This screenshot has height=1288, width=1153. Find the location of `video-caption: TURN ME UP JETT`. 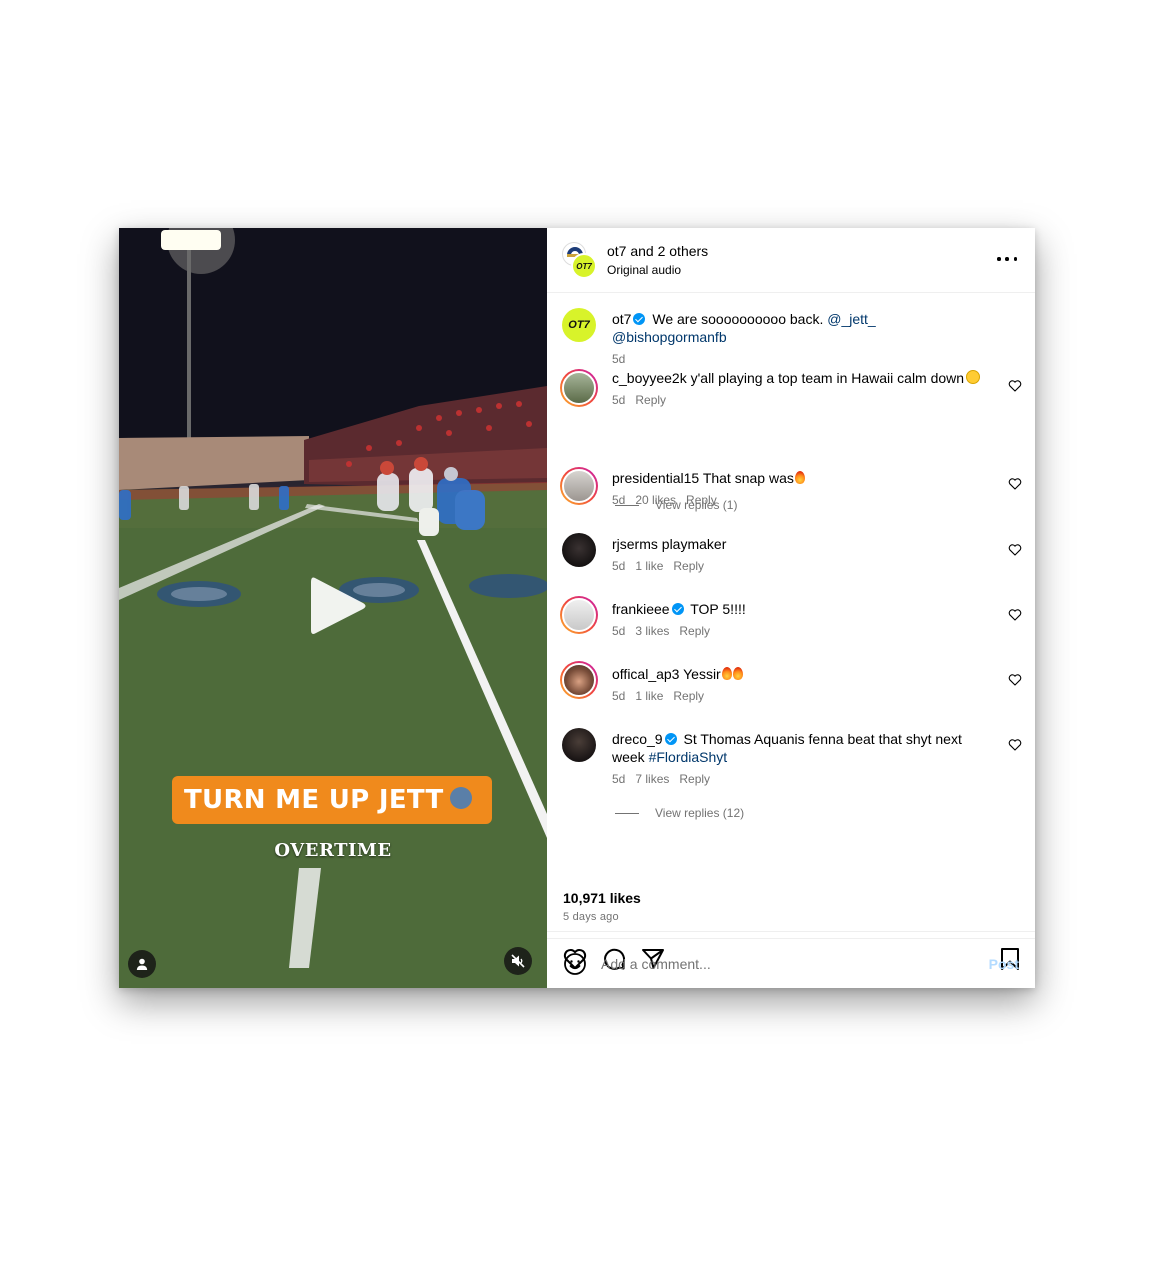

video-caption: TURN ME UP JETT is located at coordinates (332, 800).